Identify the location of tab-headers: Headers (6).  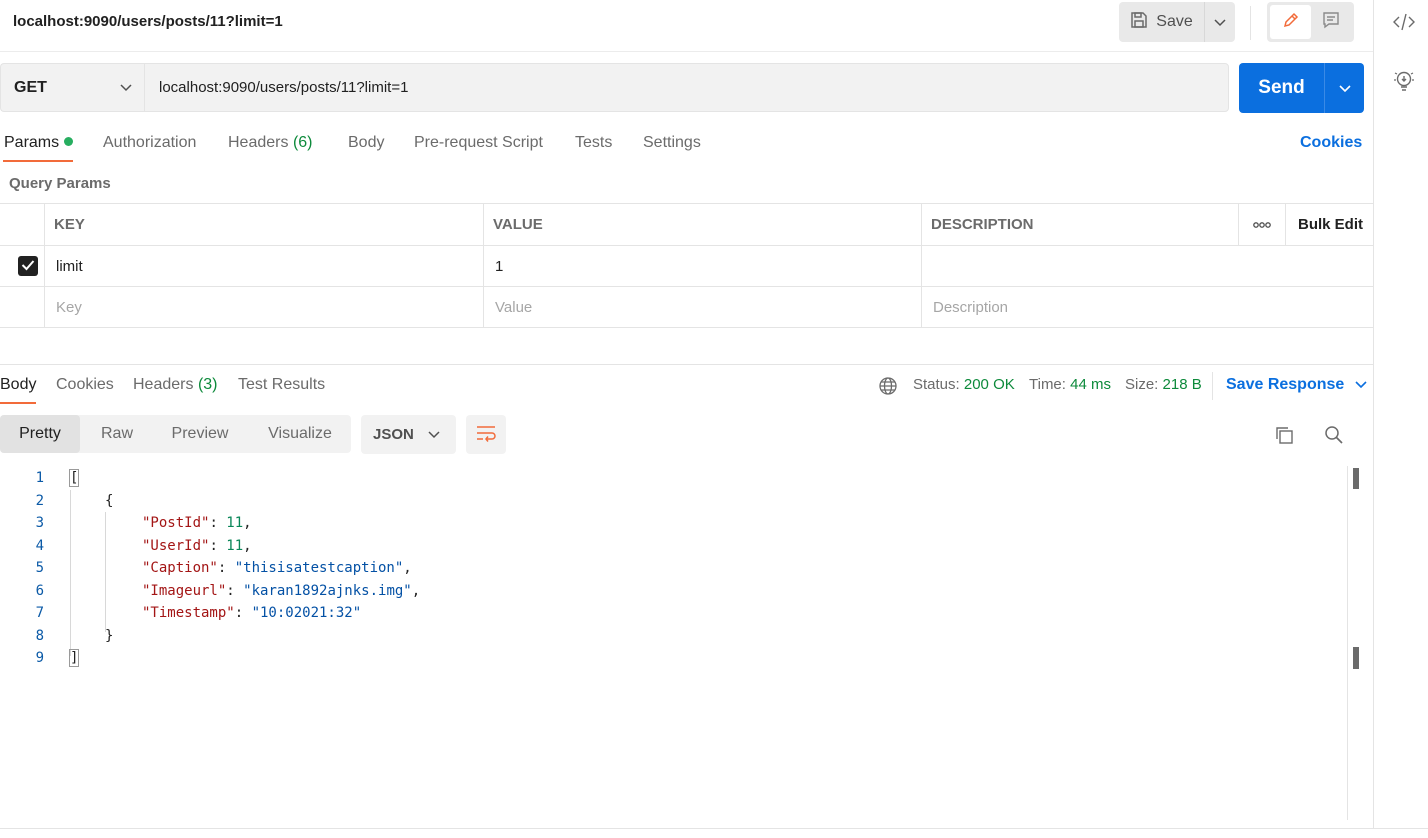
(270, 143).